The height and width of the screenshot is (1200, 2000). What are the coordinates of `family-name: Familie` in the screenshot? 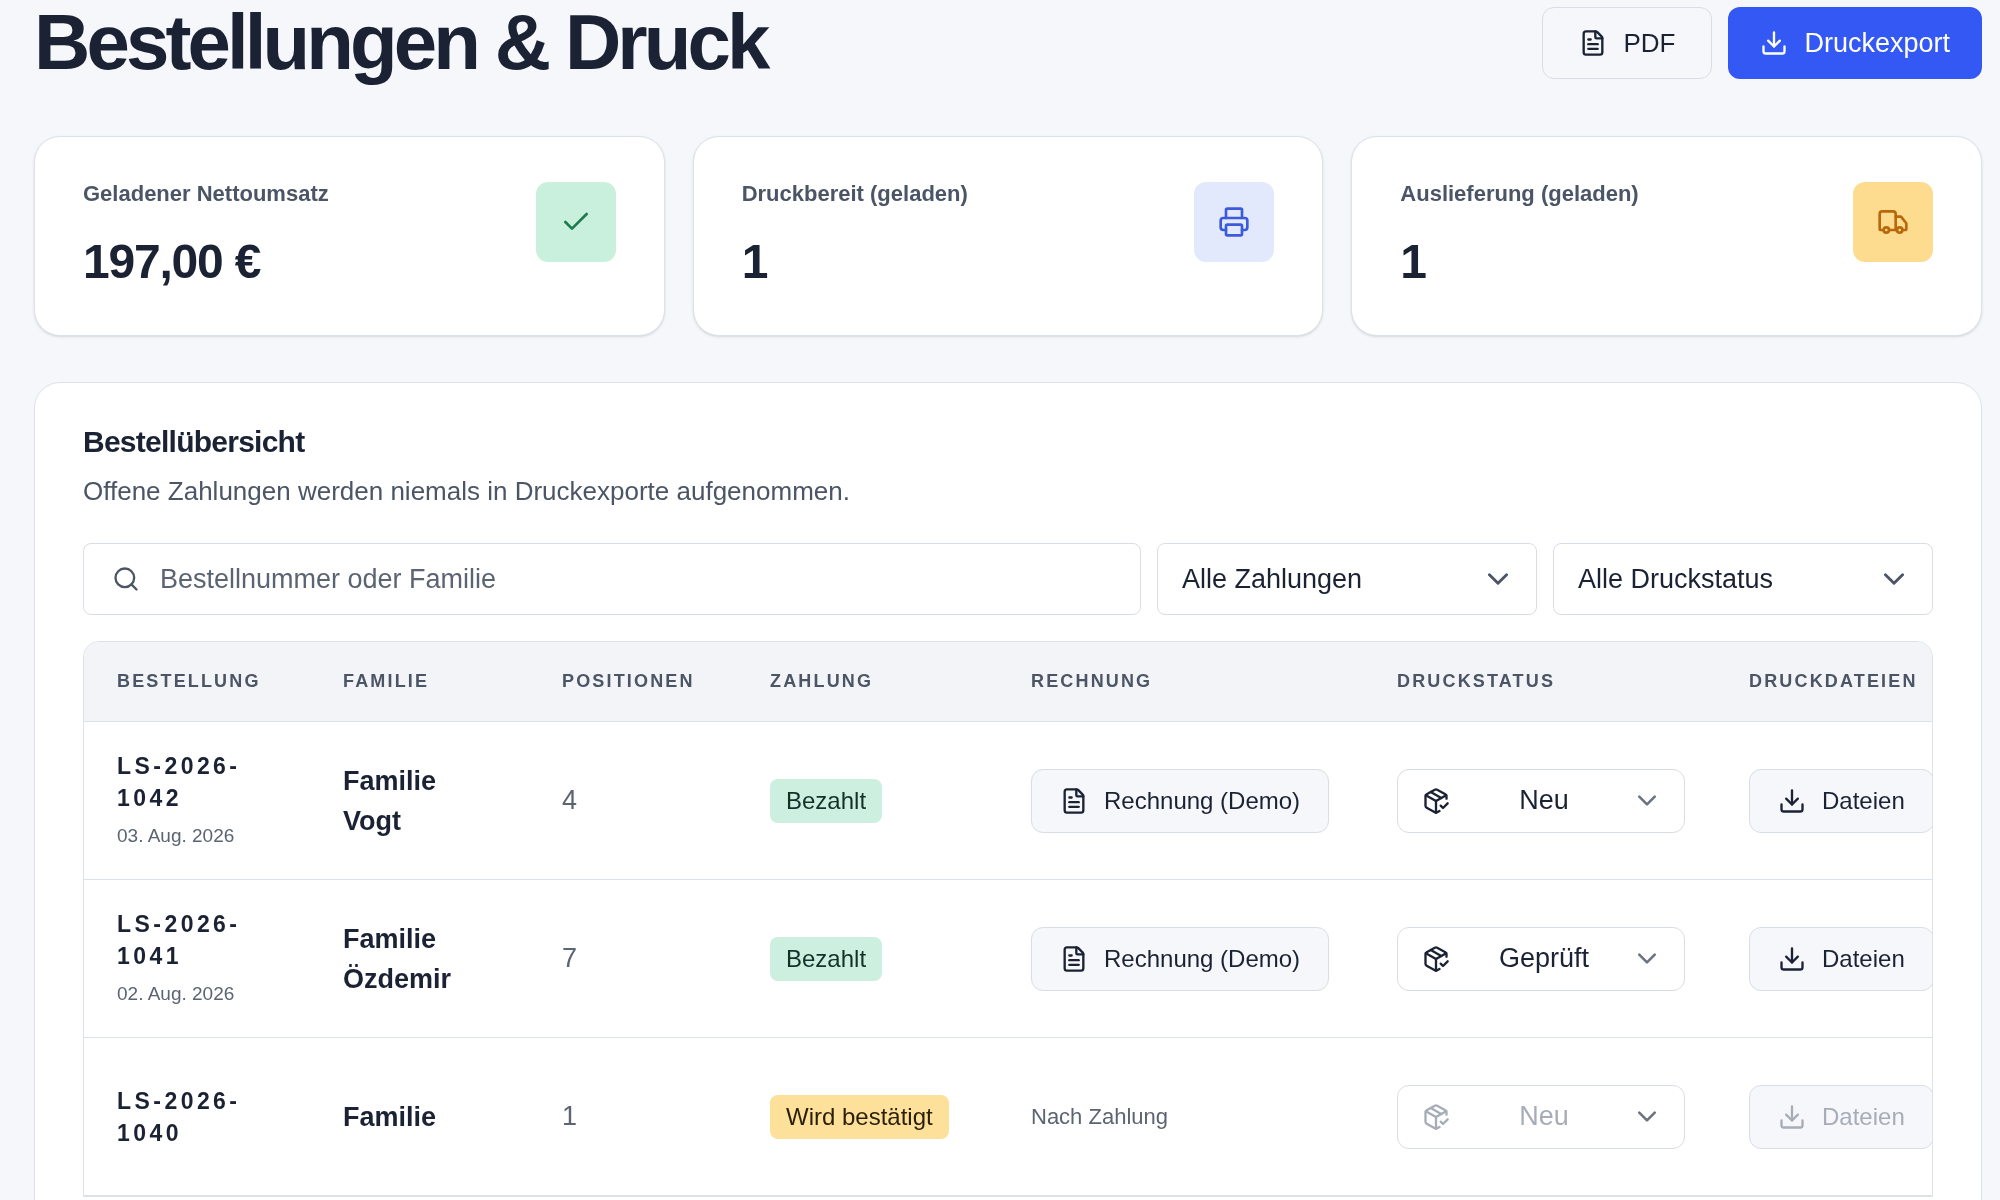 It's located at (390, 1117).